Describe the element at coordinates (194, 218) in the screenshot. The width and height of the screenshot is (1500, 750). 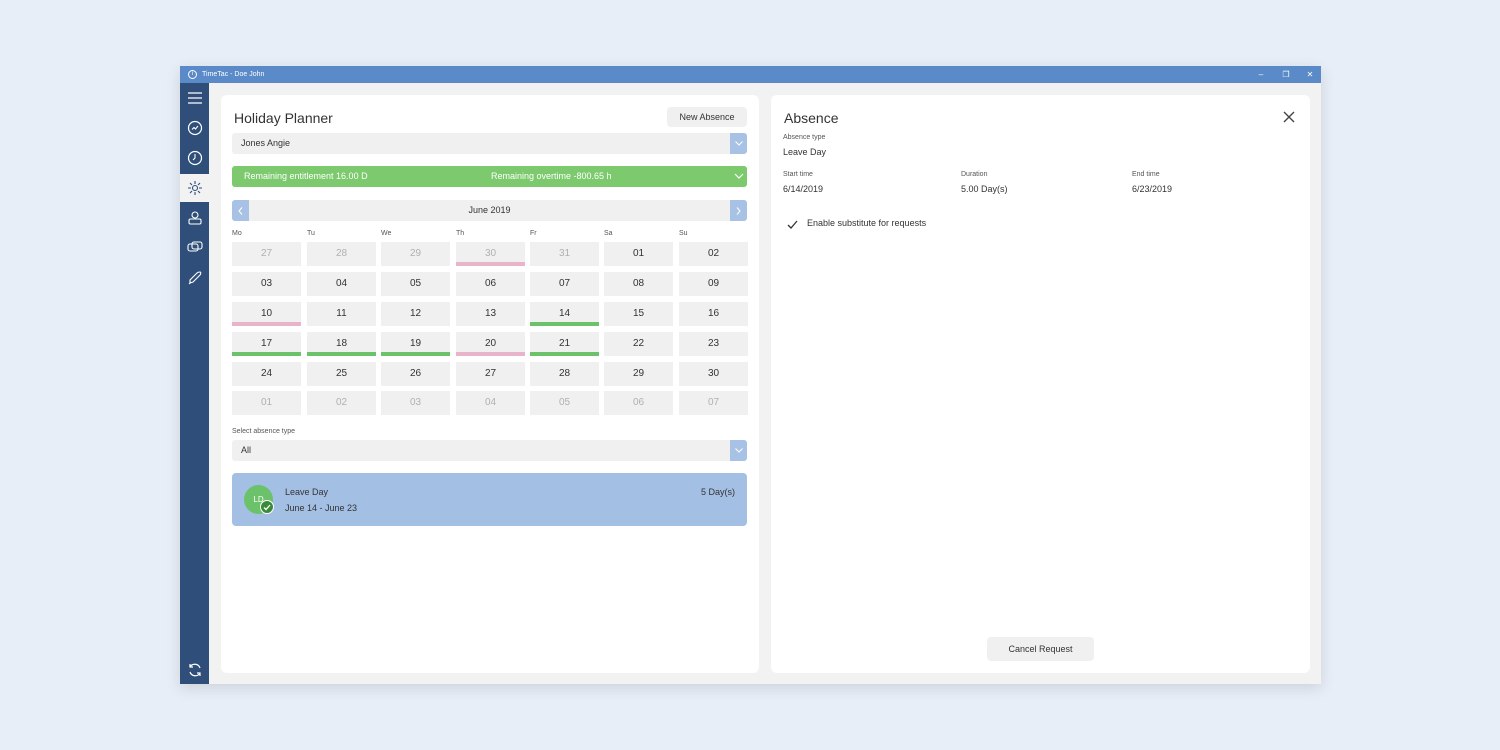
I see `sidebar-item-team` at that location.